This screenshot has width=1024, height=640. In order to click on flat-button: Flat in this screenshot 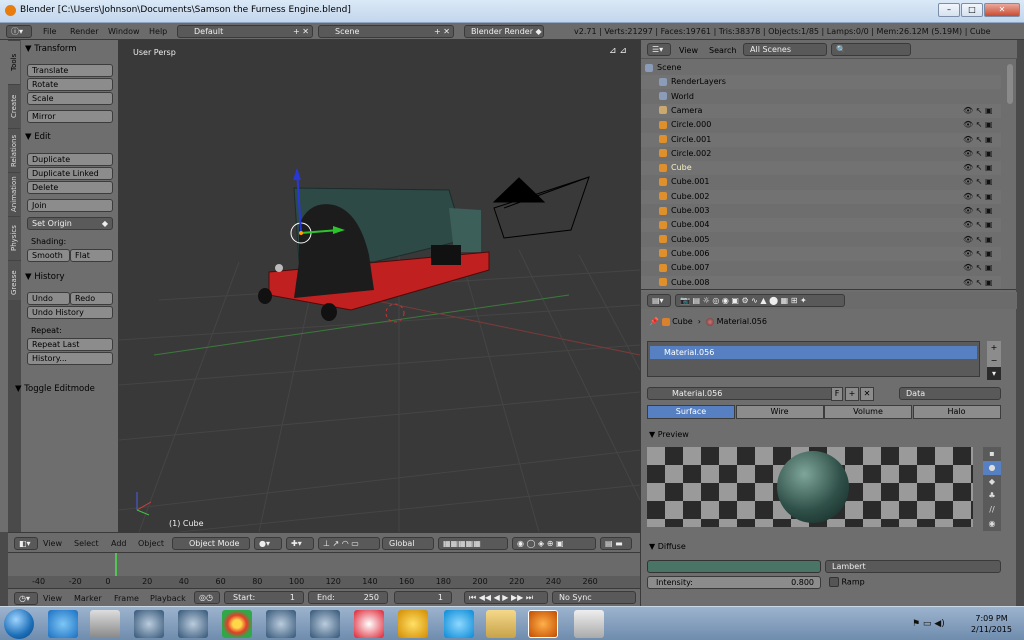, I will do `click(91, 255)`.